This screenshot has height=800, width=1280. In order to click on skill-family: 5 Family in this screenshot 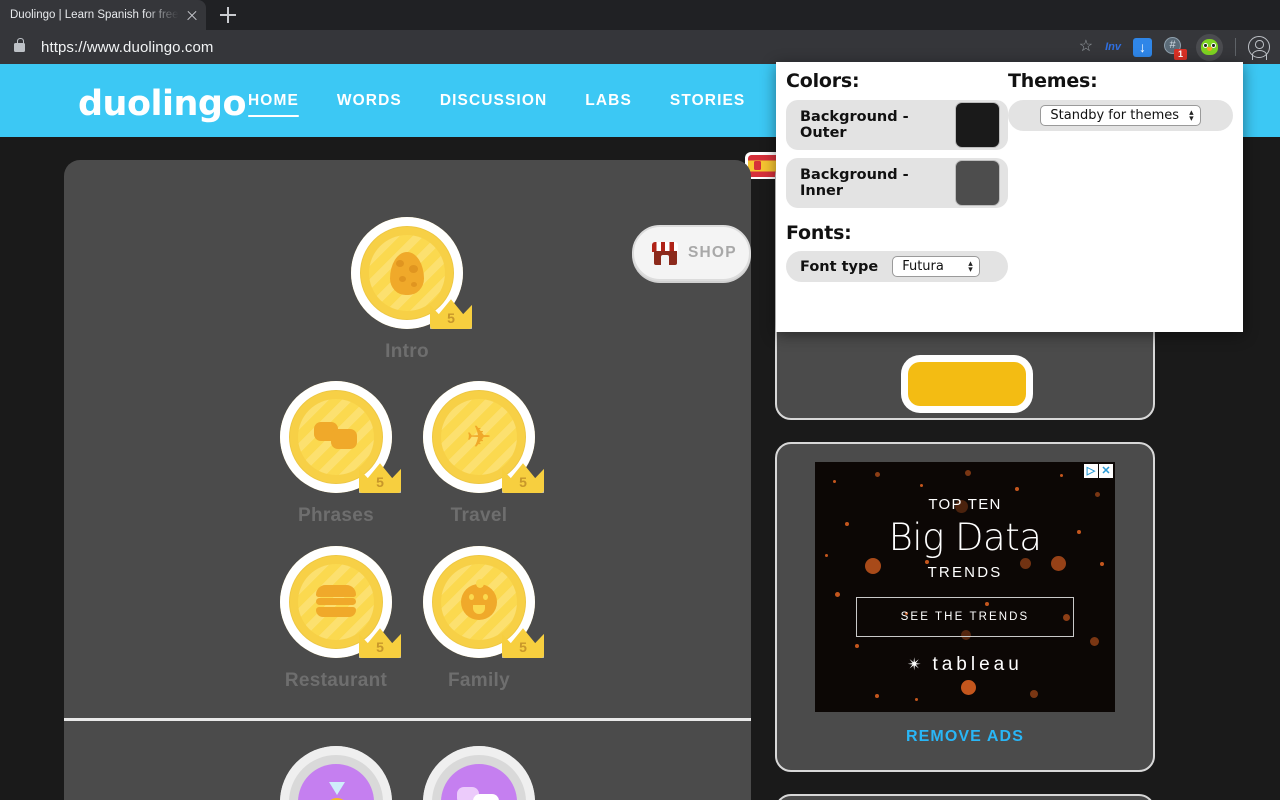, I will do `click(483, 619)`.